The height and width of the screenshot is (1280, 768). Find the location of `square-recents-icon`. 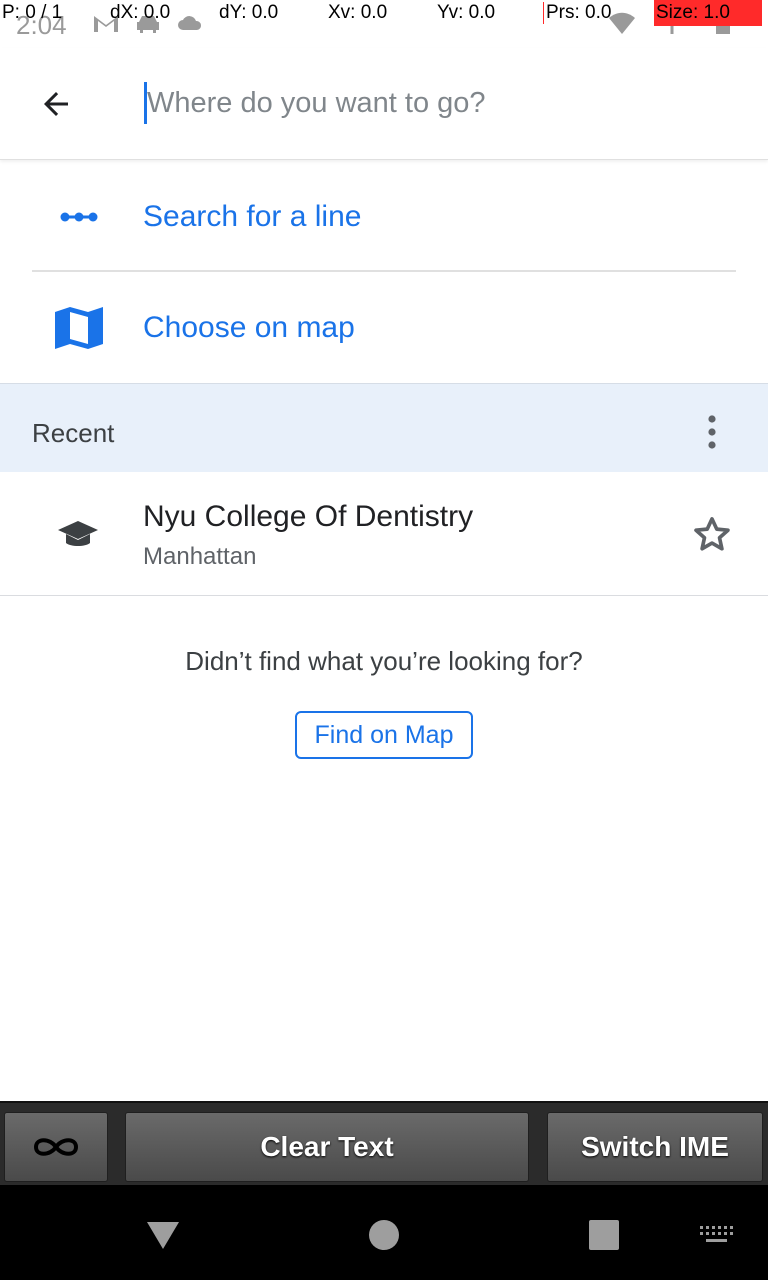

square-recents-icon is located at coordinates (604, 1235).